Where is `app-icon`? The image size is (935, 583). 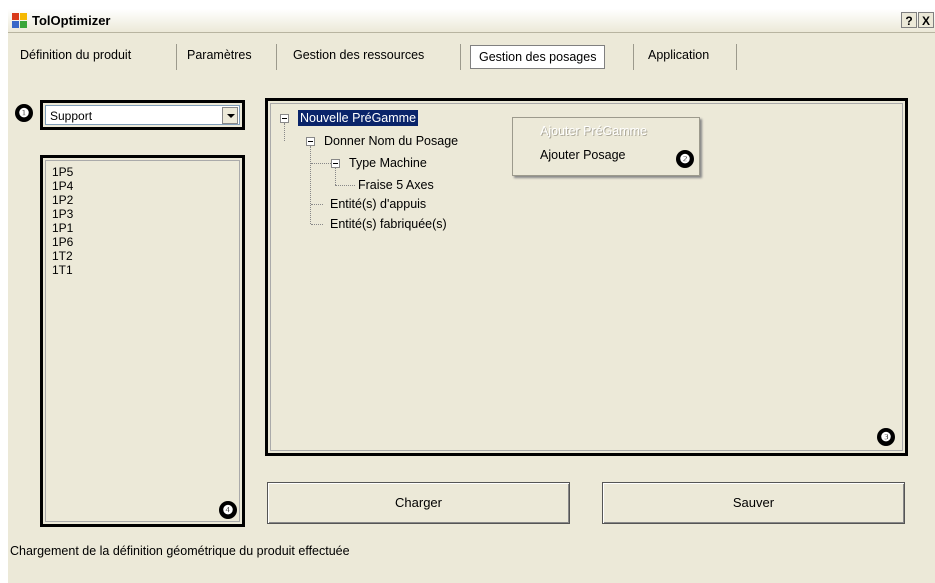 app-icon is located at coordinates (19, 20).